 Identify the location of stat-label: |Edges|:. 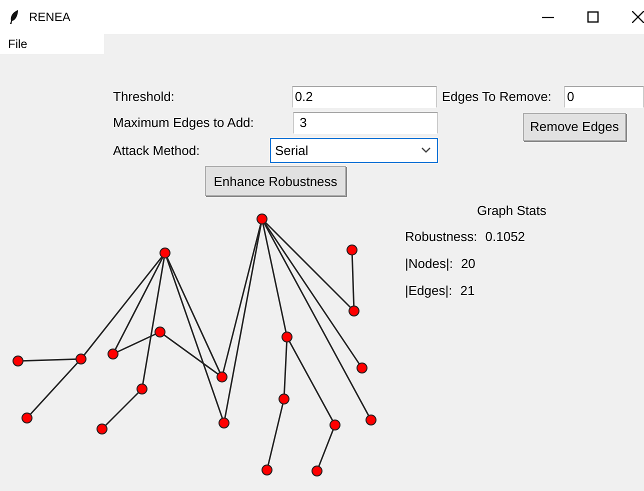
(428, 291).